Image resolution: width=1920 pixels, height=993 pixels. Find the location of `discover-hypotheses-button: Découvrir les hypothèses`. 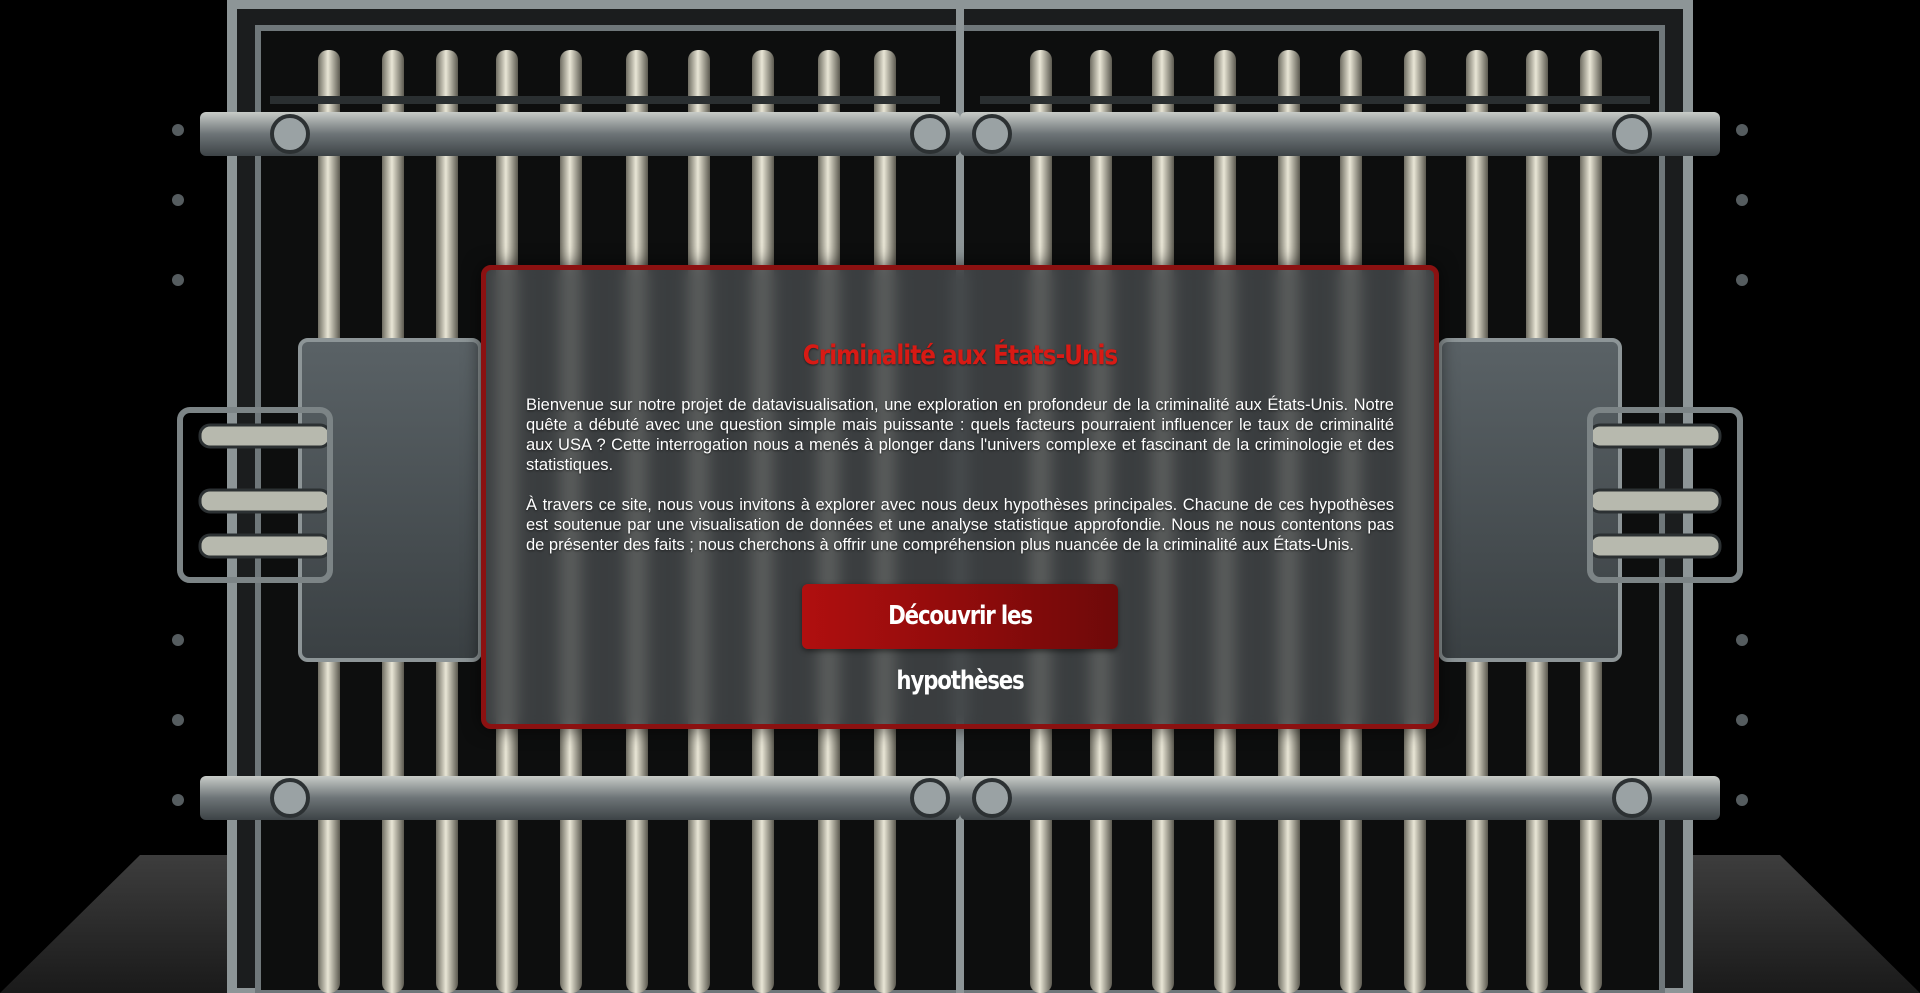

discover-hypotheses-button: Découvrir les hypothèses is located at coordinates (960, 640).